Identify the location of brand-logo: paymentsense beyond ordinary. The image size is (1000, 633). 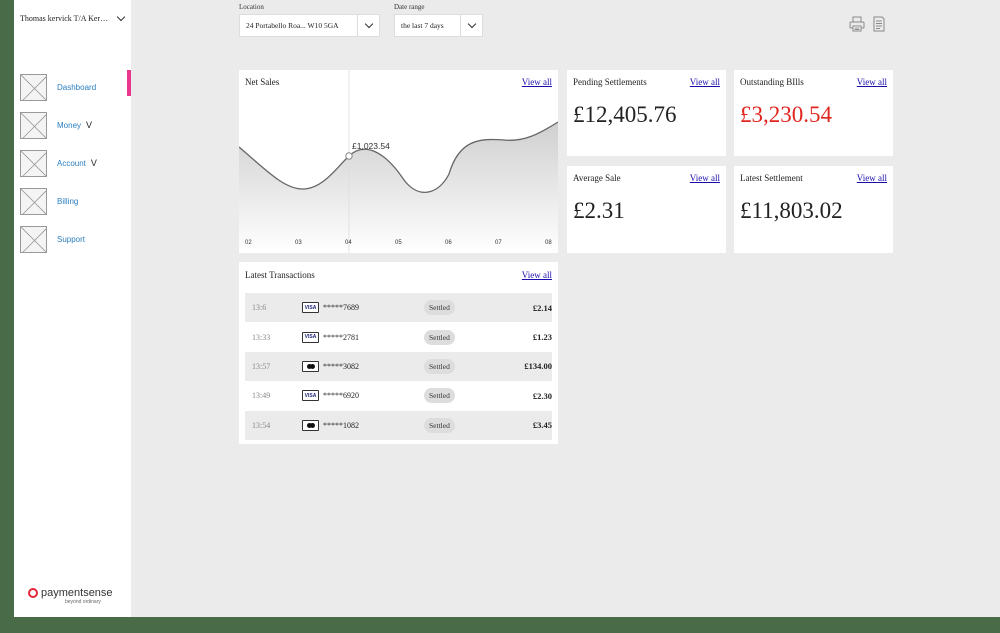
(70, 596).